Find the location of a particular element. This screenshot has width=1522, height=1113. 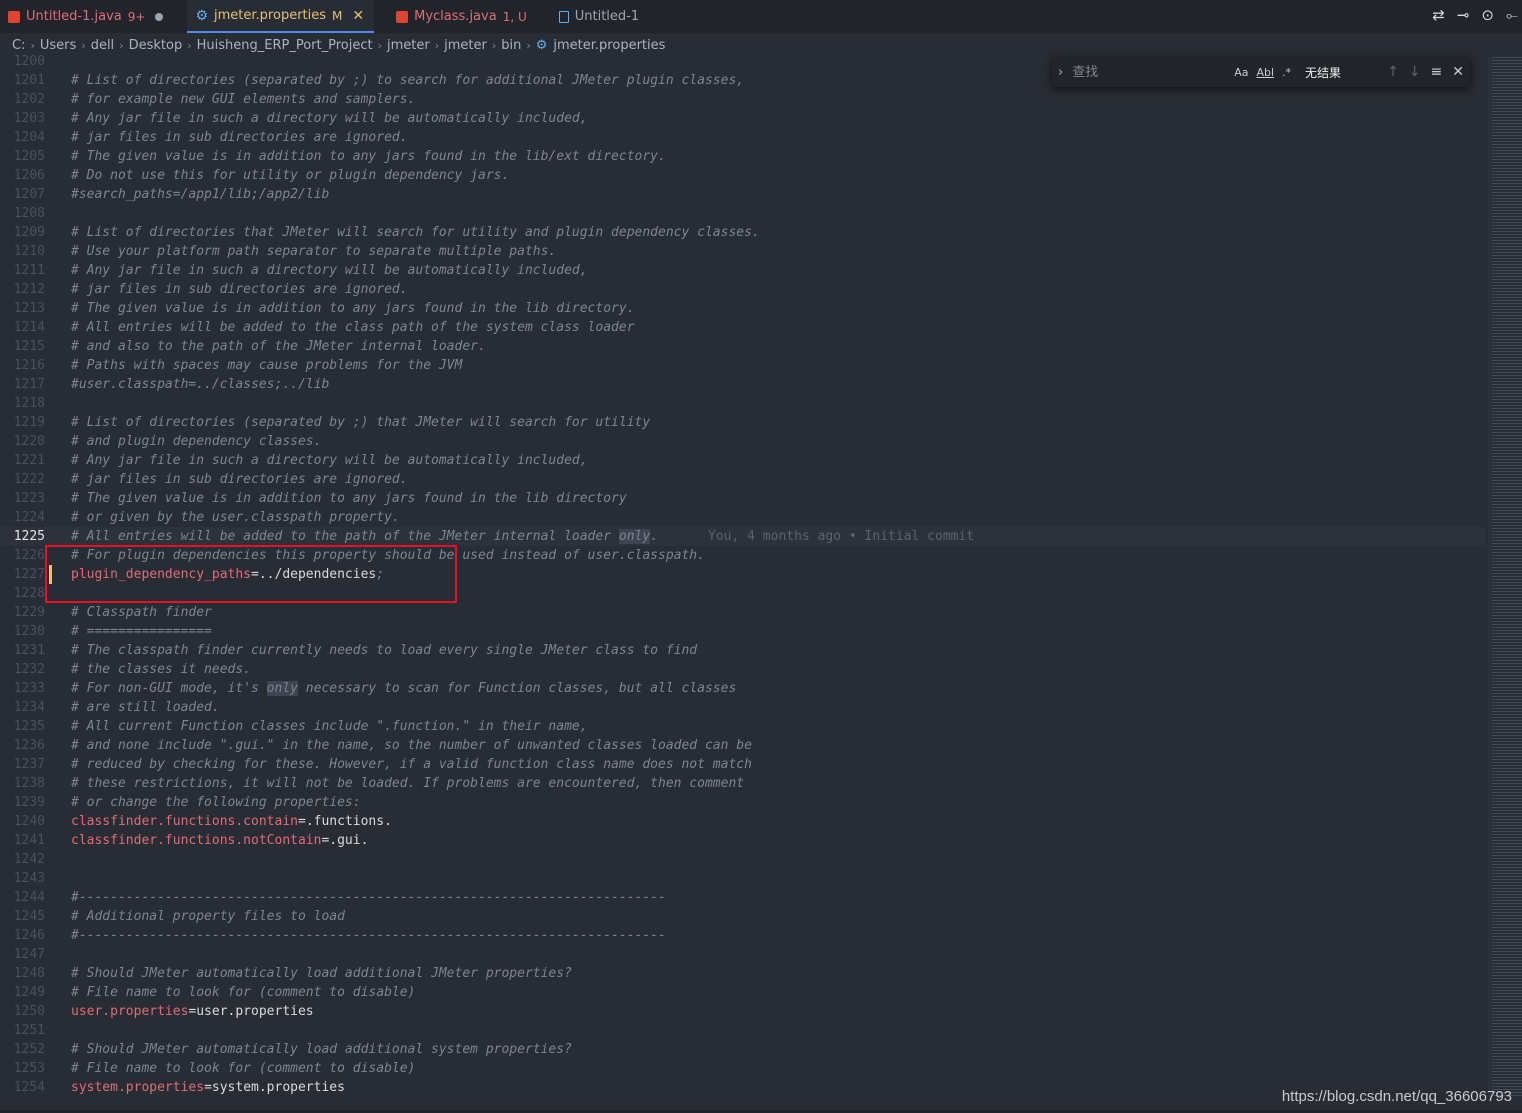

compare-changes-icon: ⇄ is located at coordinates (1438, 15).